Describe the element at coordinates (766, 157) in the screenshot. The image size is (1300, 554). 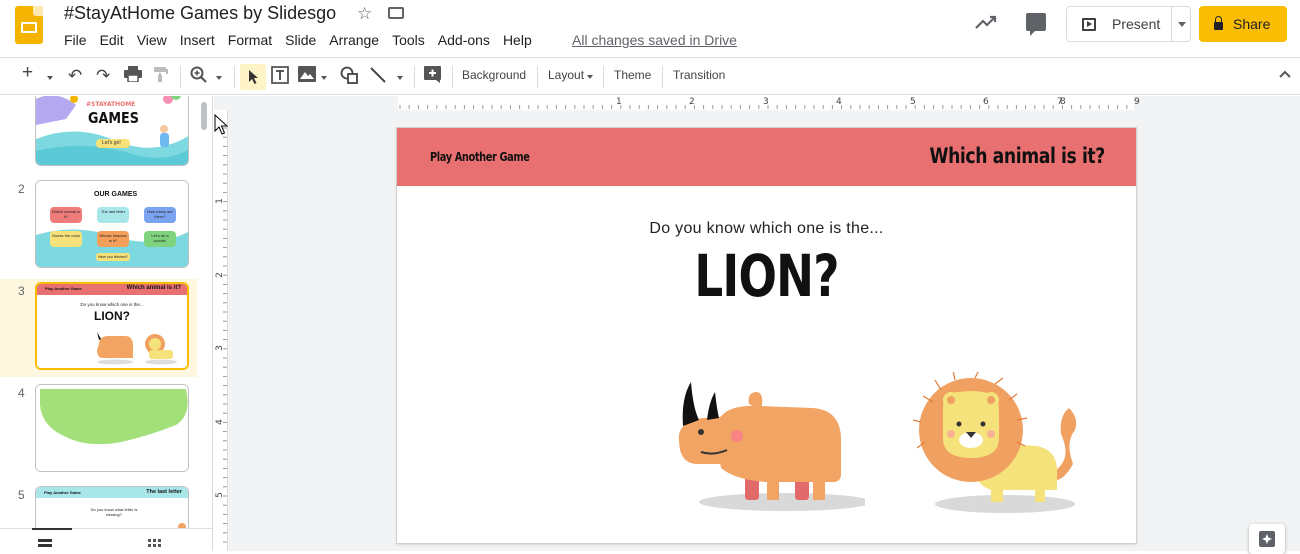
I see `slide-header-bar: Play Another Game Which animal is it?` at that location.